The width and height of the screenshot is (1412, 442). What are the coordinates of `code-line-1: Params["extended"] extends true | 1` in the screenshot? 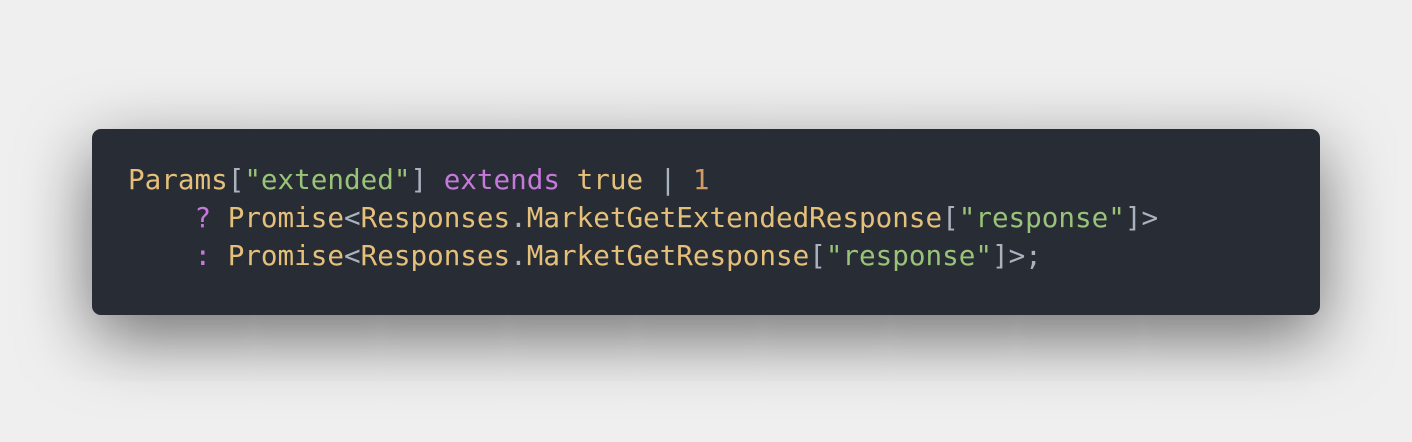 It's located at (706, 180).